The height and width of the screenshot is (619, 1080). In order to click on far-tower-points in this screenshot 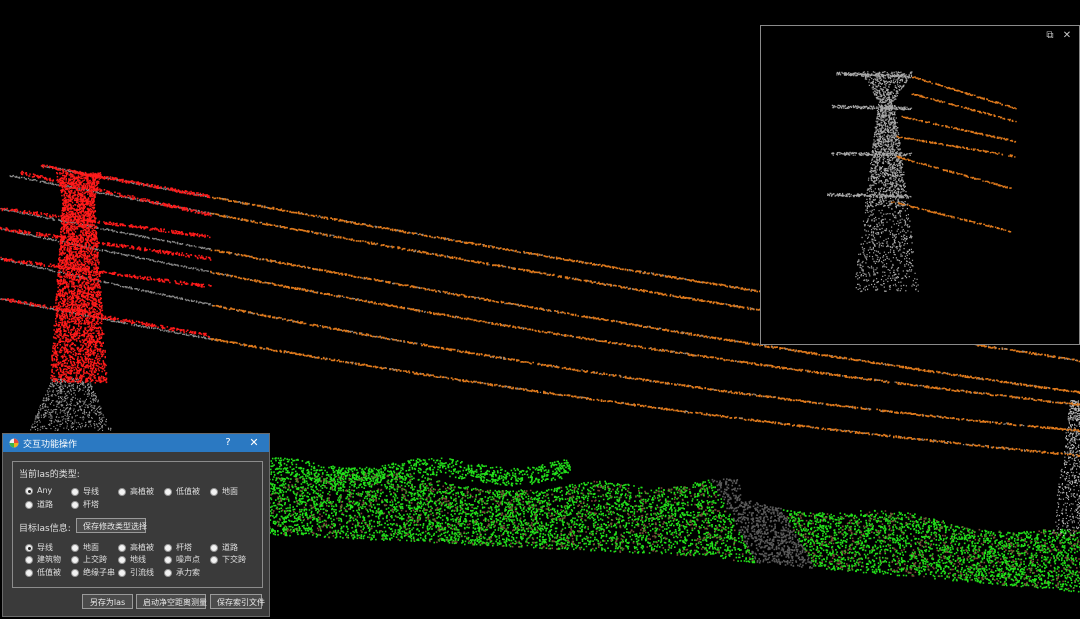, I will do `click(1066, 468)`.